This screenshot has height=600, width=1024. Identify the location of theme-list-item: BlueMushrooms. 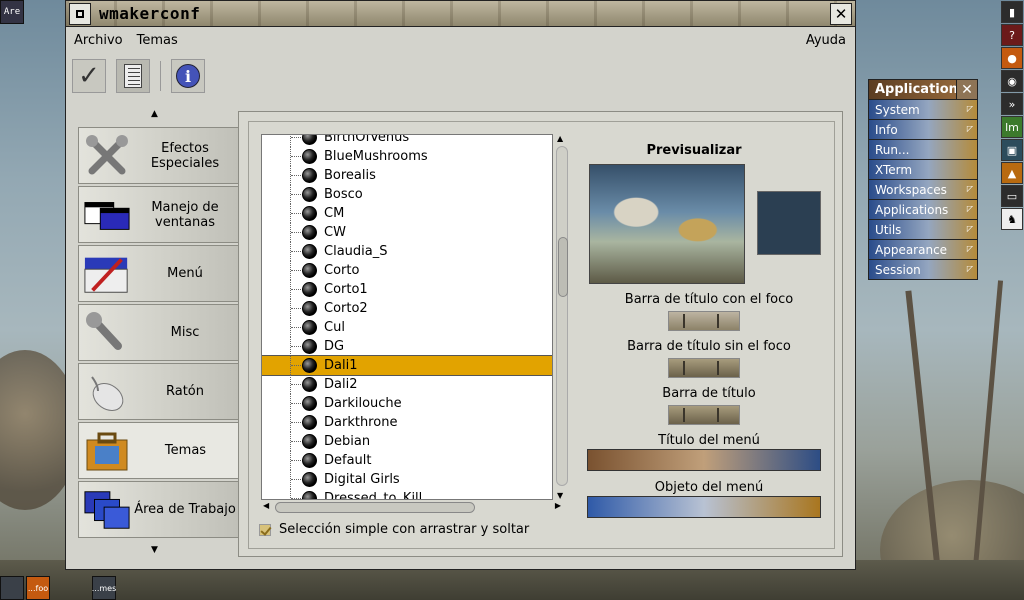
(407, 156).